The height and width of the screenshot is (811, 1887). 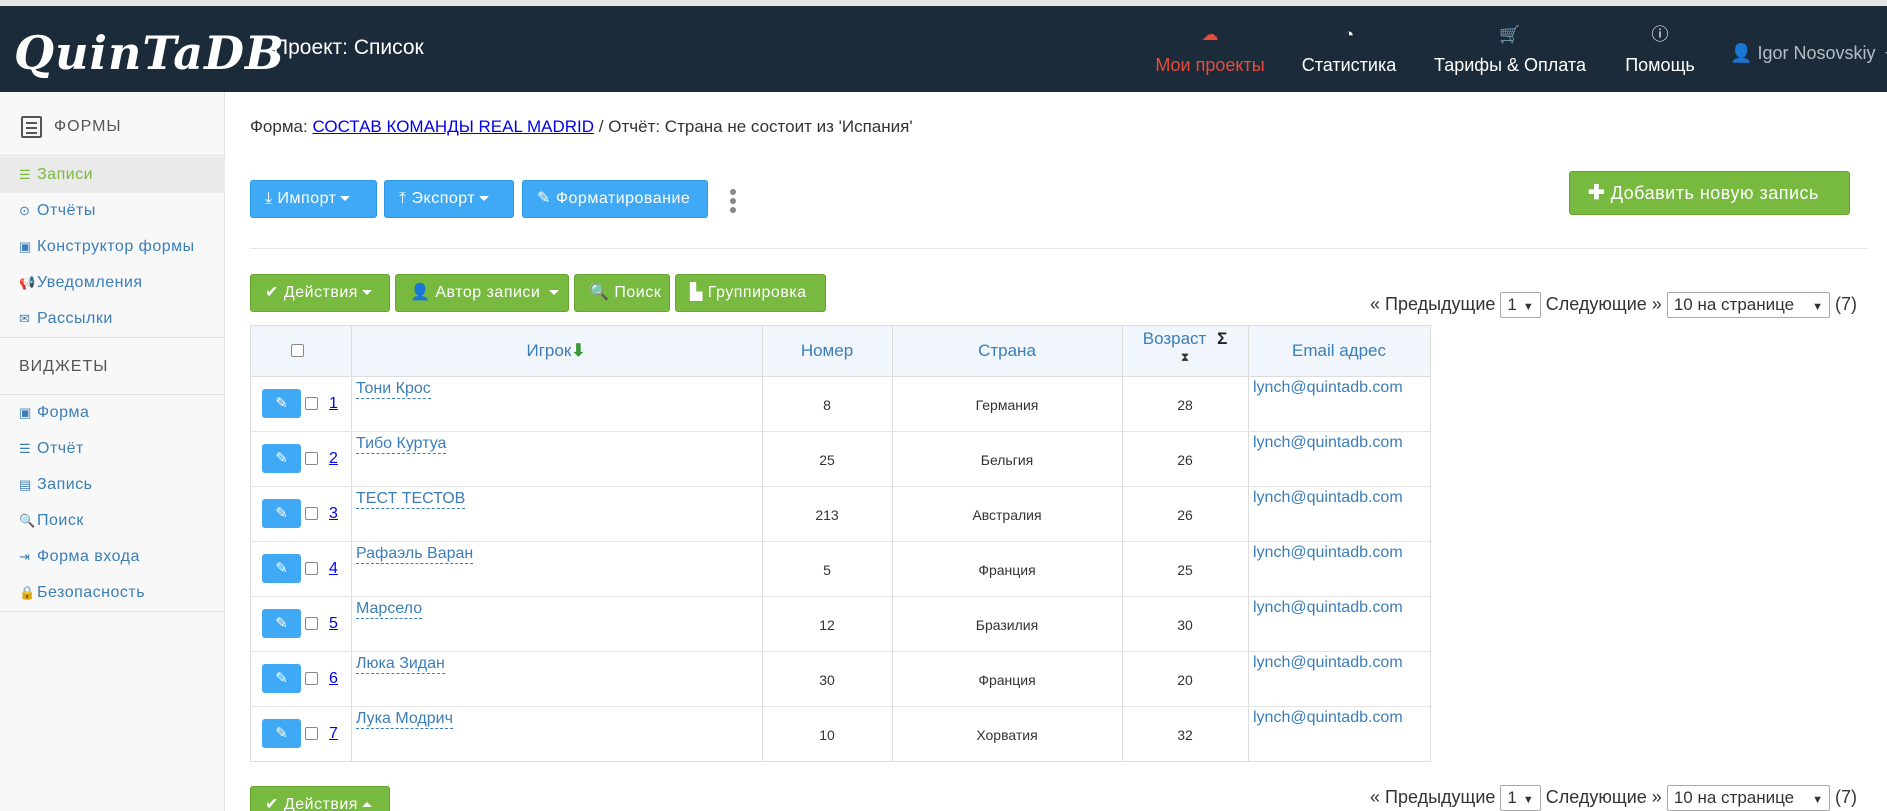 I want to click on nav-help: ⓘ Помощь, so click(x=1660, y=48).